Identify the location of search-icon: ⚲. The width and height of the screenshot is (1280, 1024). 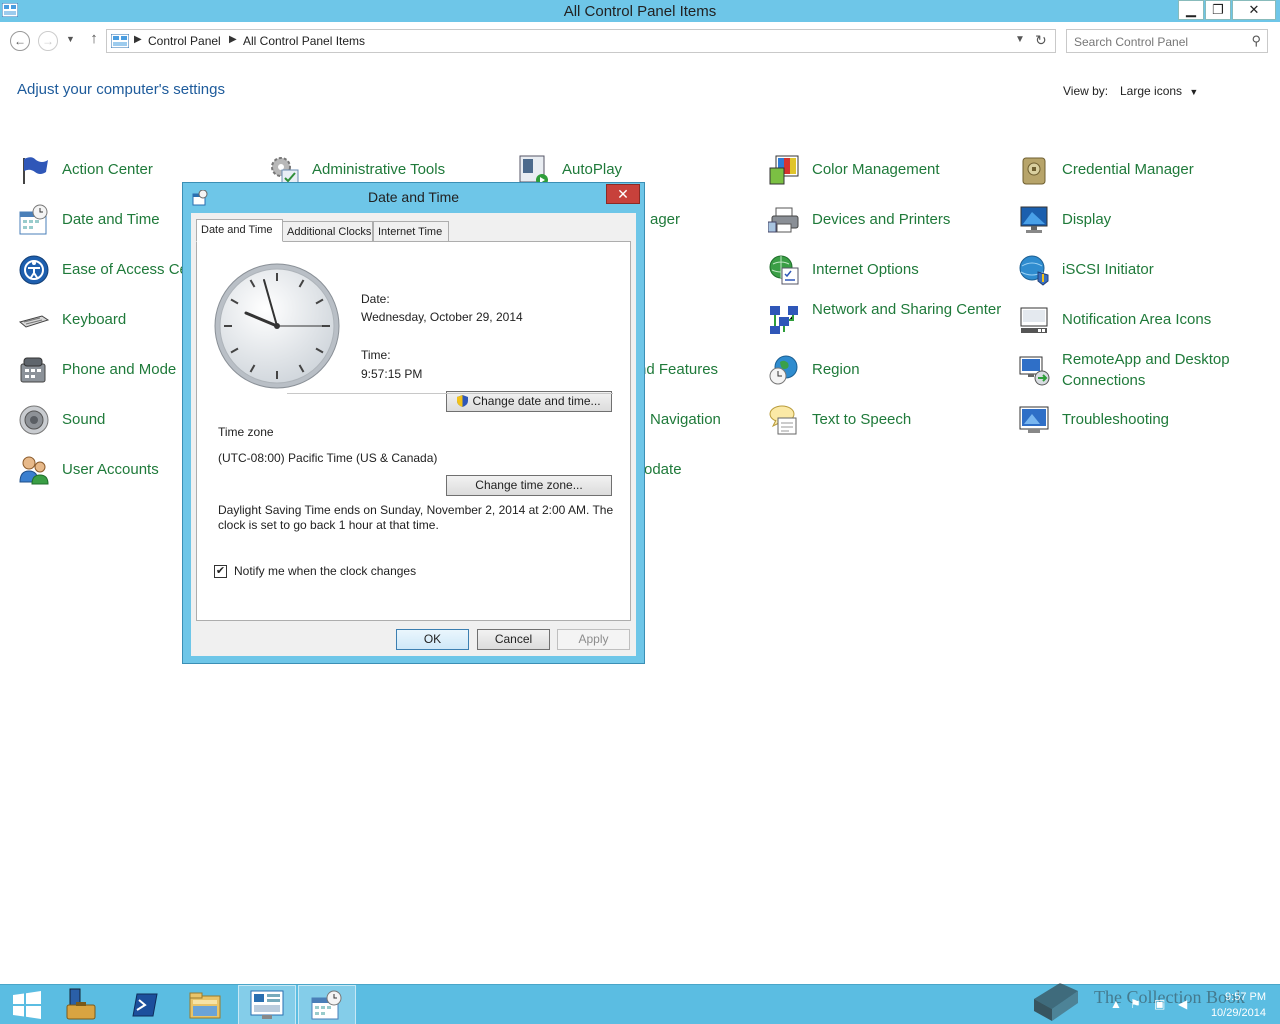
(1256, 41).